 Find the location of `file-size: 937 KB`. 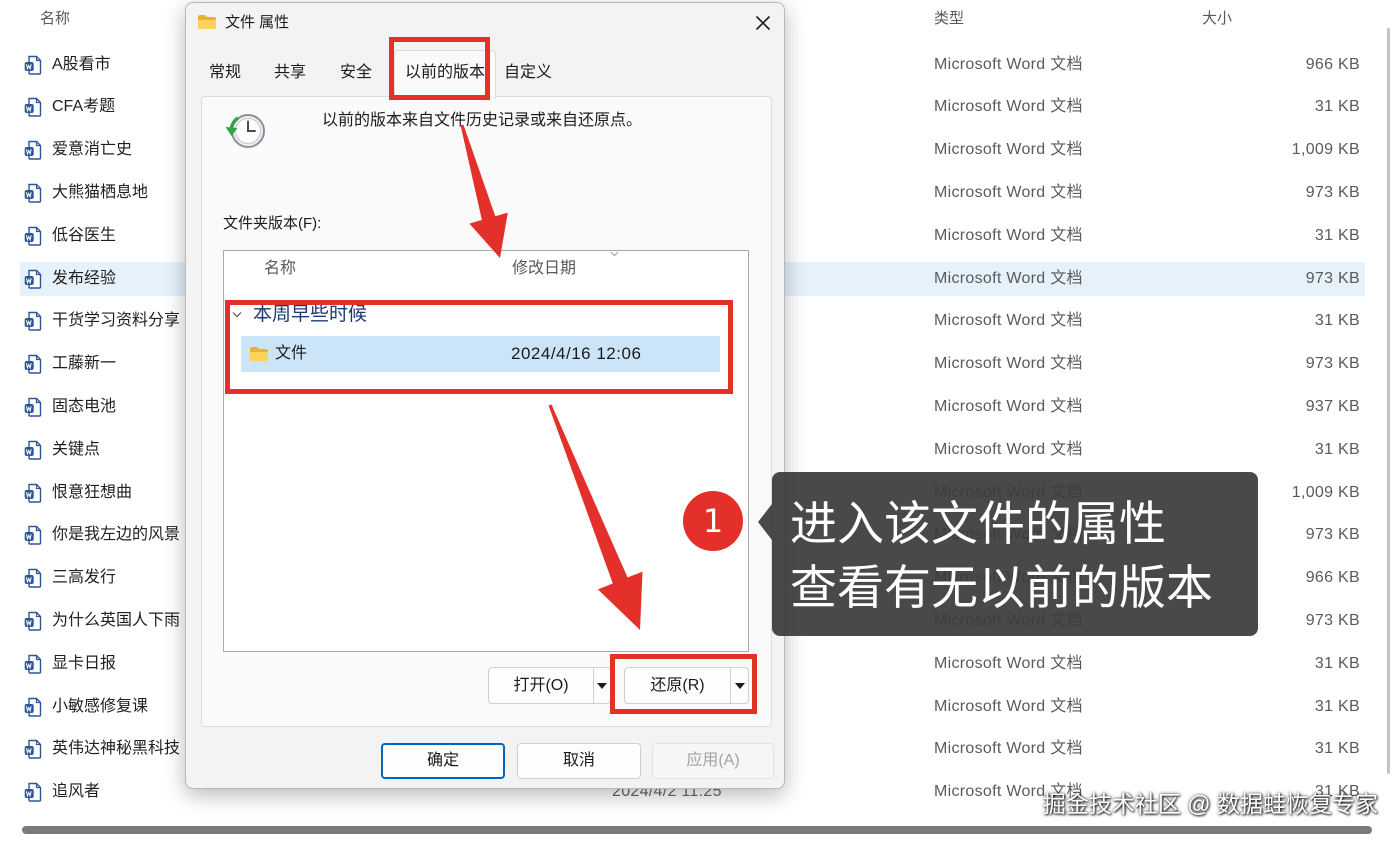

file-size: 937 KB is located at coordinates (1332, 406).